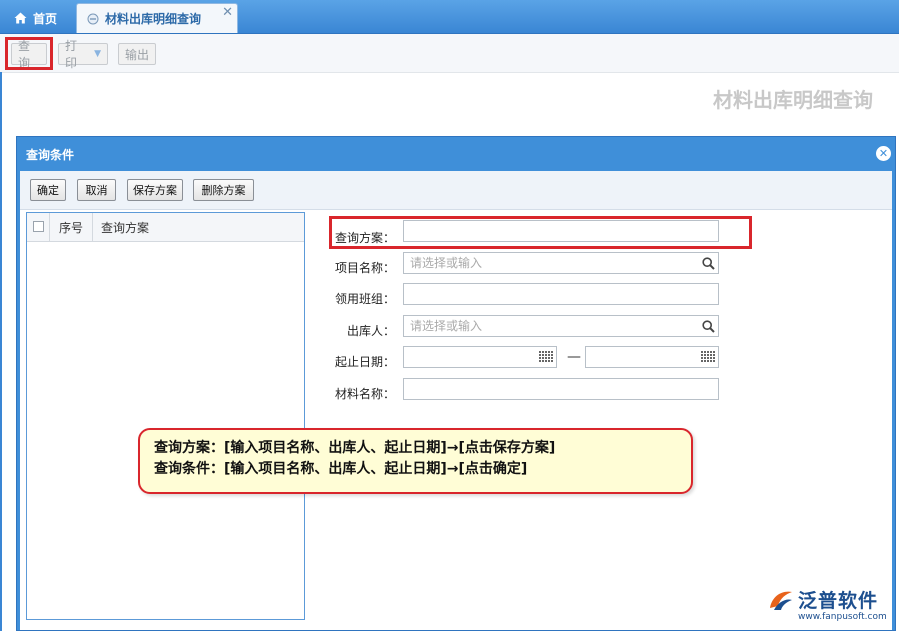 The height and width of the screenshot is (631, 899). I want to click on print-button: 打印 ▼, so click(83, 54).